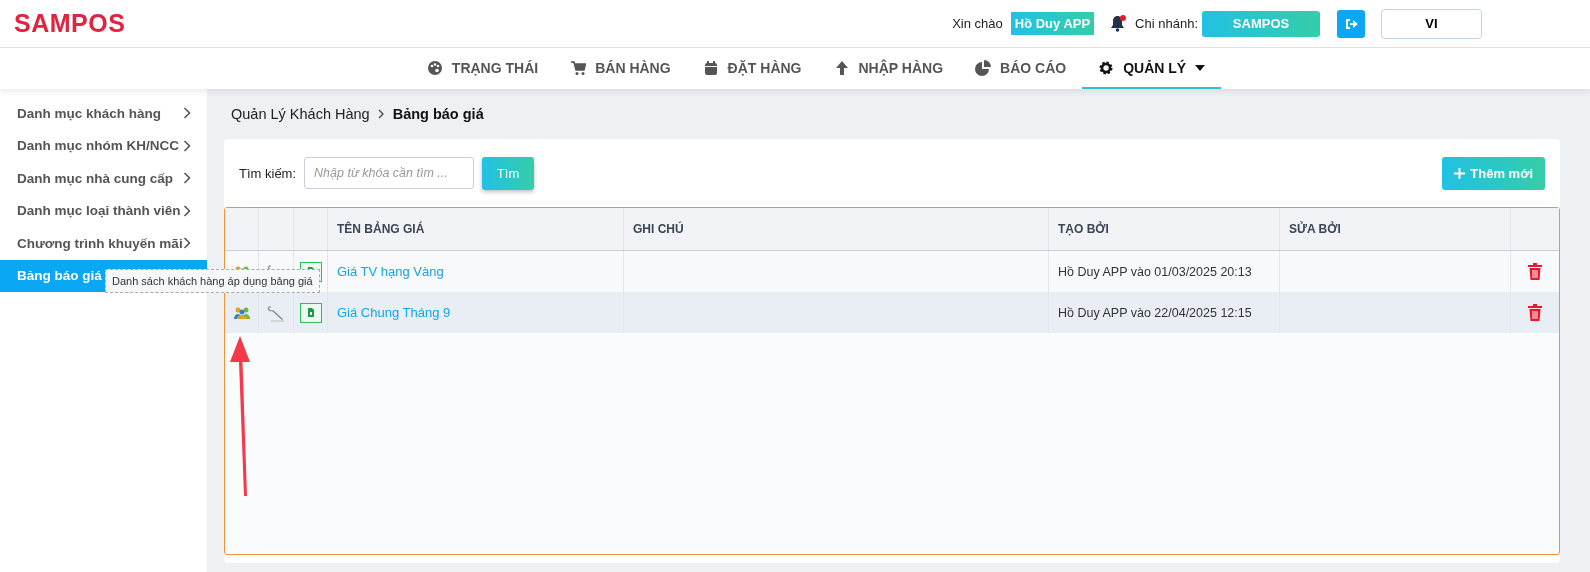  Describe the element at coordinates (212, 281) in the screenshot. I see `tooltip: Danh sách khách hàng áp dụng bảng giá` at that location.